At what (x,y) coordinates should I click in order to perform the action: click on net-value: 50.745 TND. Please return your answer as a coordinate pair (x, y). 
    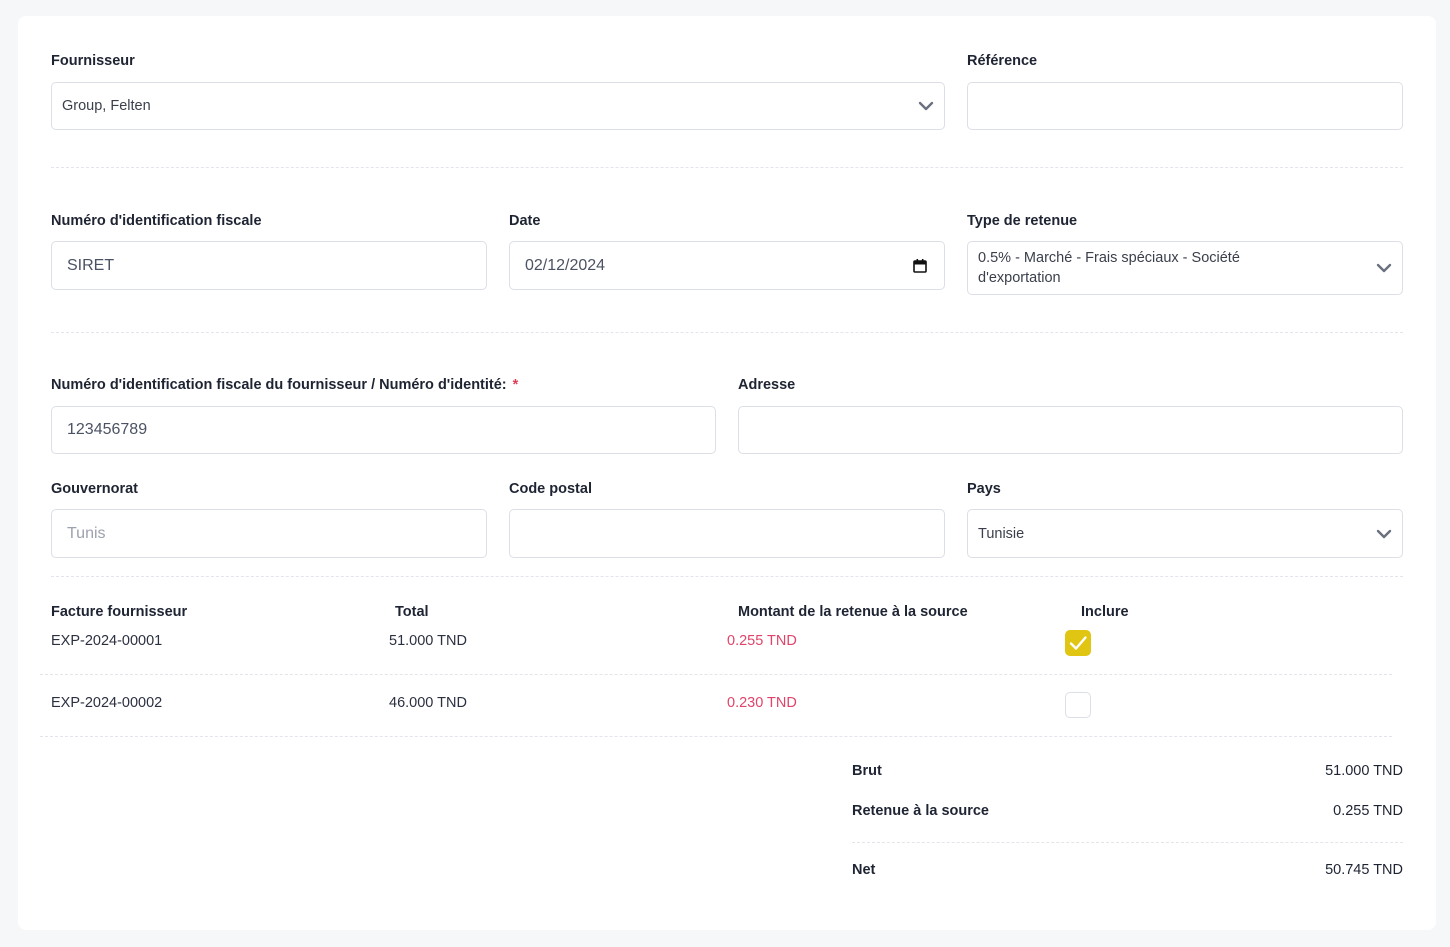
    Looking at the image, I should click on (1364, 870).